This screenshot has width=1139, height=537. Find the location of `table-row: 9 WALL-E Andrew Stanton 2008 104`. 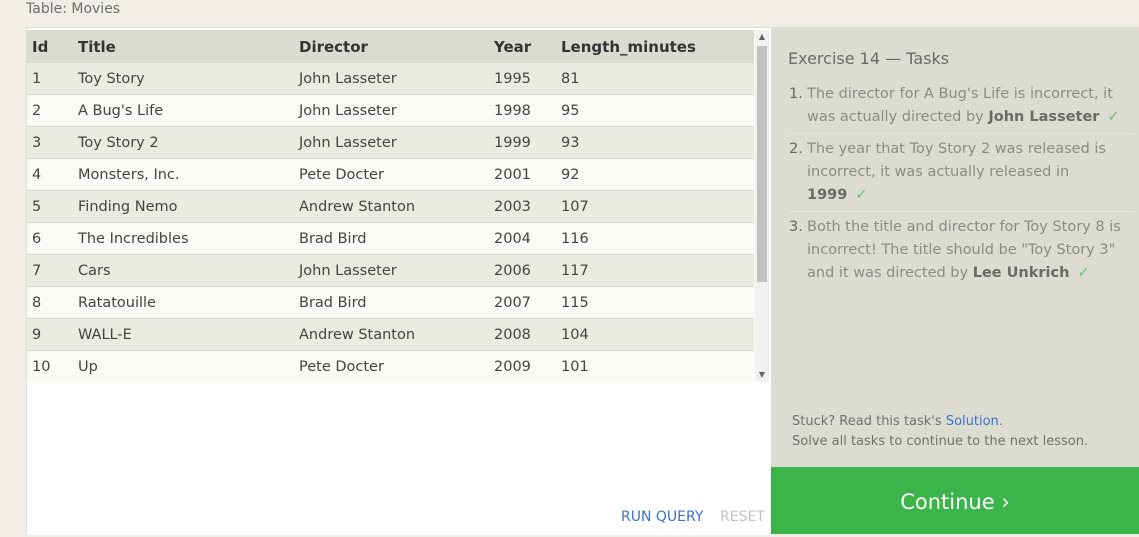

table-row: 9 WALL-E Andrew Stanton 2008 104 is located at coordinates (390, 334).